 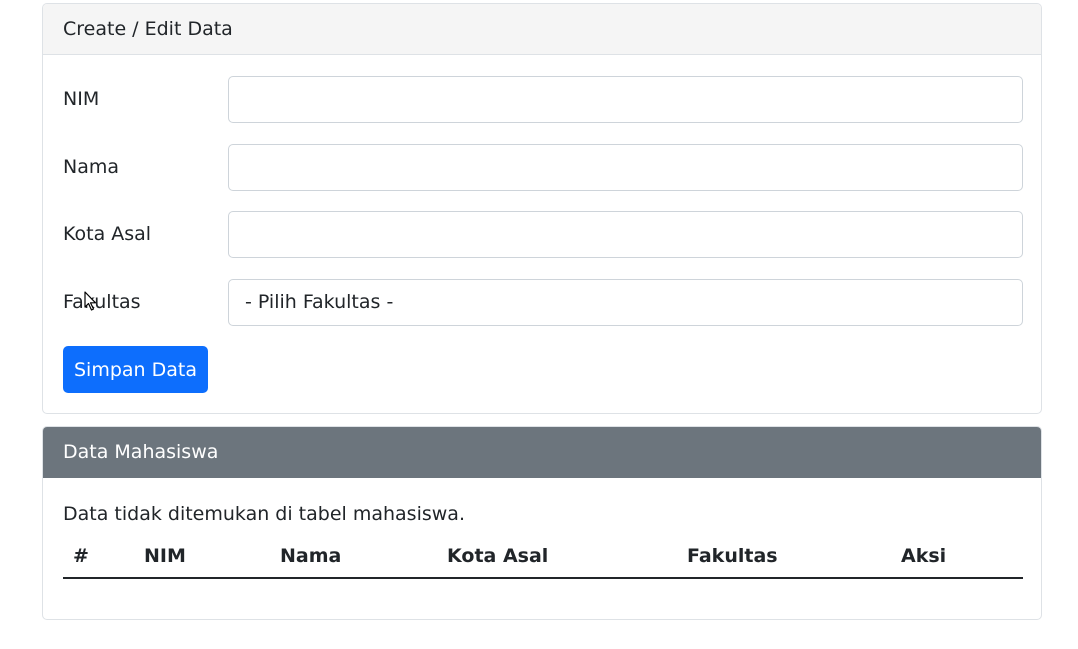 I want to click on nim-row: NIM, so click(x=543, y=99).